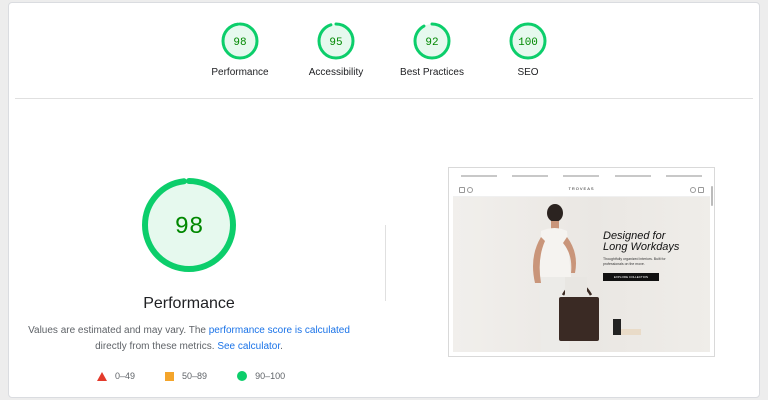  I want to click on note-text: directly from these metrics., so click(156, 346).